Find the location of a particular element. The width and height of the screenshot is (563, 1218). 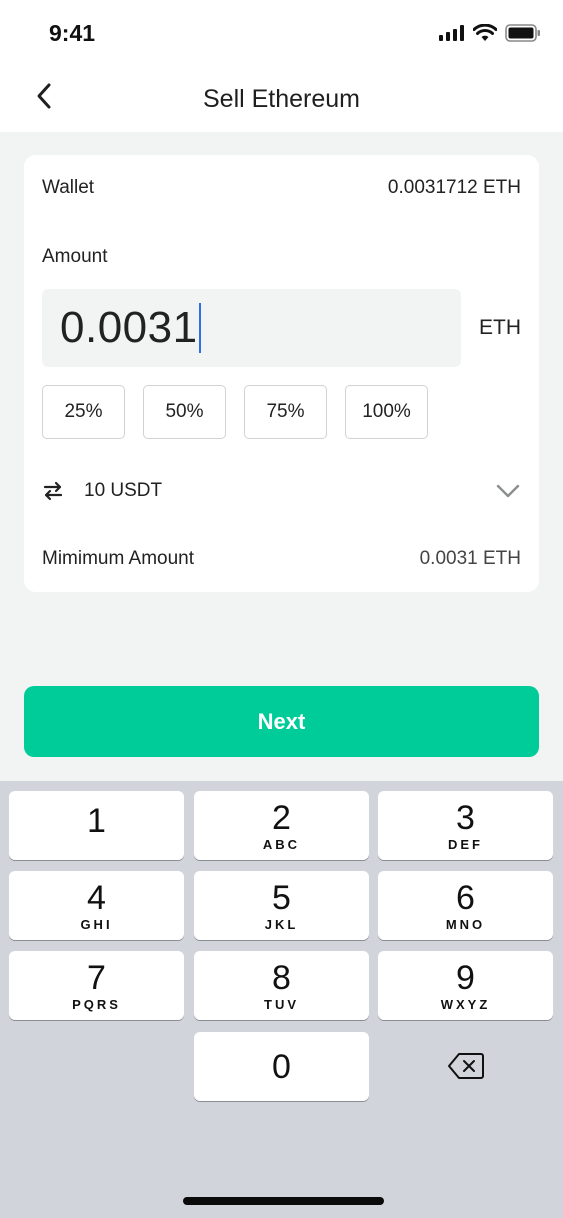

wifi-icon is located at coordinates (485, 35).